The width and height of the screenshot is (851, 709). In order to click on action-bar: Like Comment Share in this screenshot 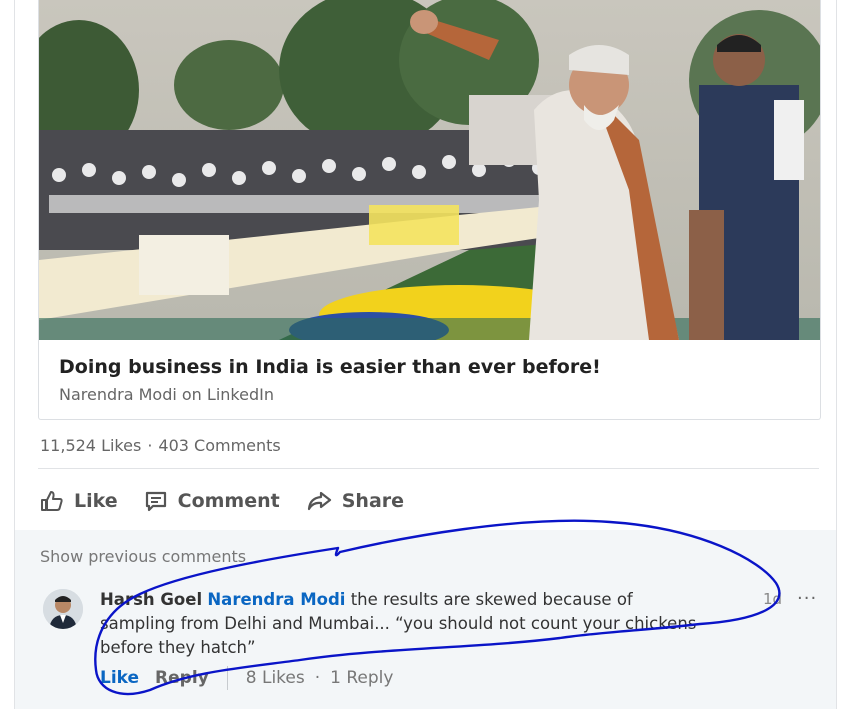, I will do `click(235, 501)`.